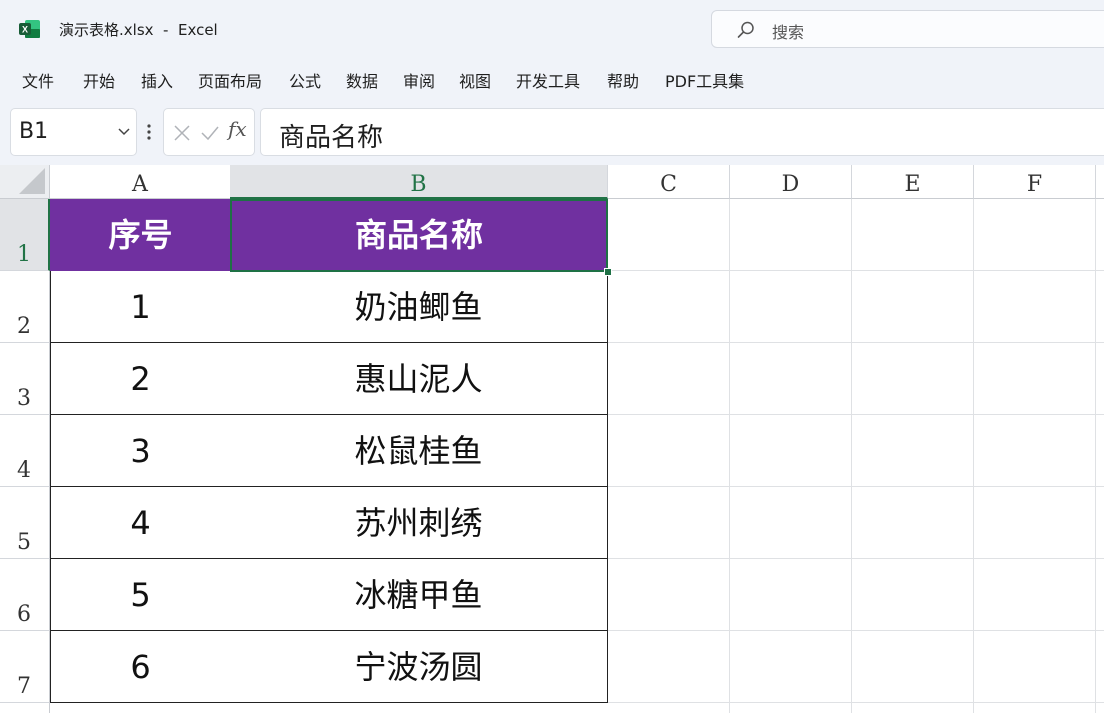 The width and height of the screenshot is (1104, 713). Describe the element at coordinates (99, 80) in the screenshot. I see `menu-home: 开始` at that location.